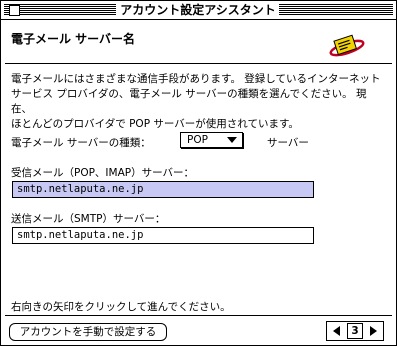  I want to click on page-title: 電子メール サーバー名, so click(73, 39).